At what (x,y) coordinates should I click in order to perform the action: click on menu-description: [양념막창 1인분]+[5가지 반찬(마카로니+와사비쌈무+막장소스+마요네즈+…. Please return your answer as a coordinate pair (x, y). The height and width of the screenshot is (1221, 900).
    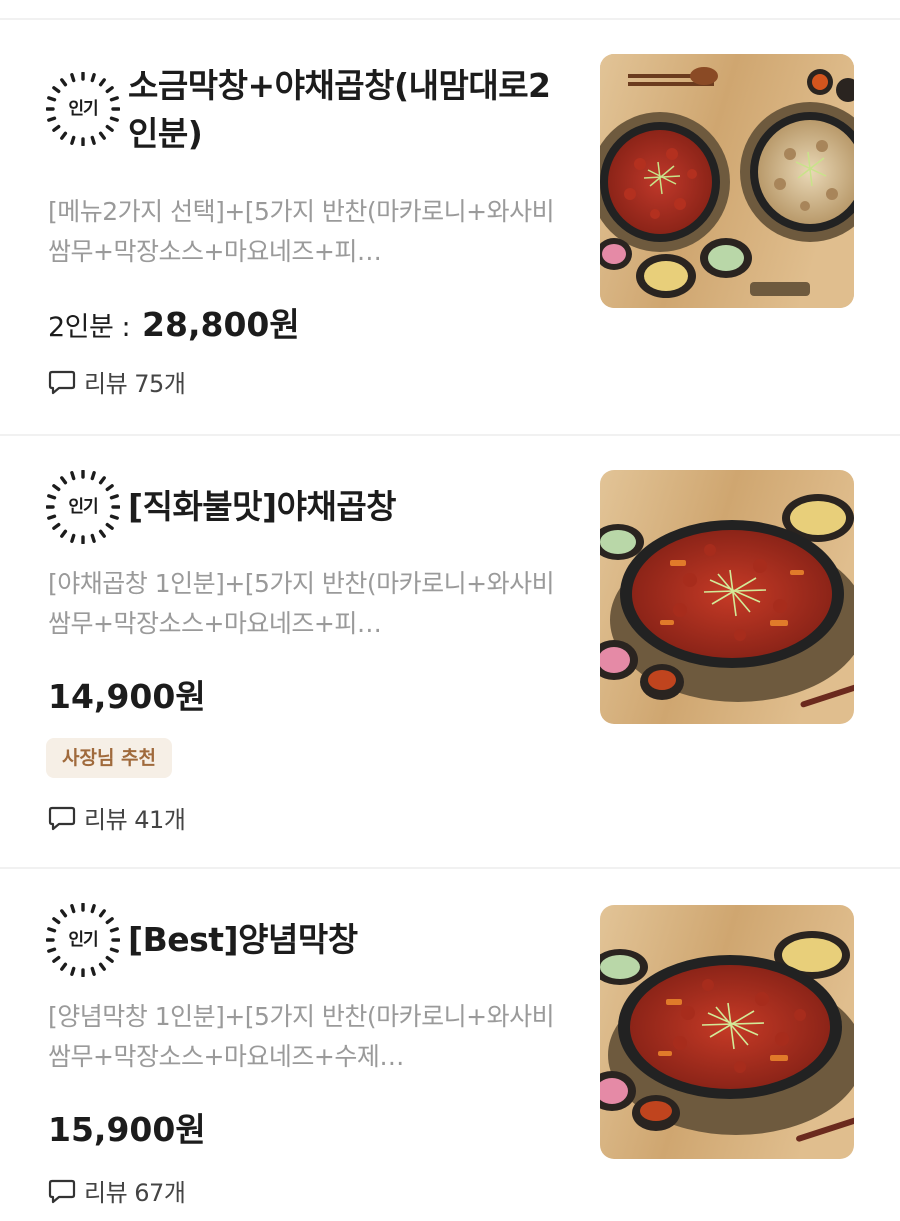
    Looking at the image, I should click on (301, 1036).